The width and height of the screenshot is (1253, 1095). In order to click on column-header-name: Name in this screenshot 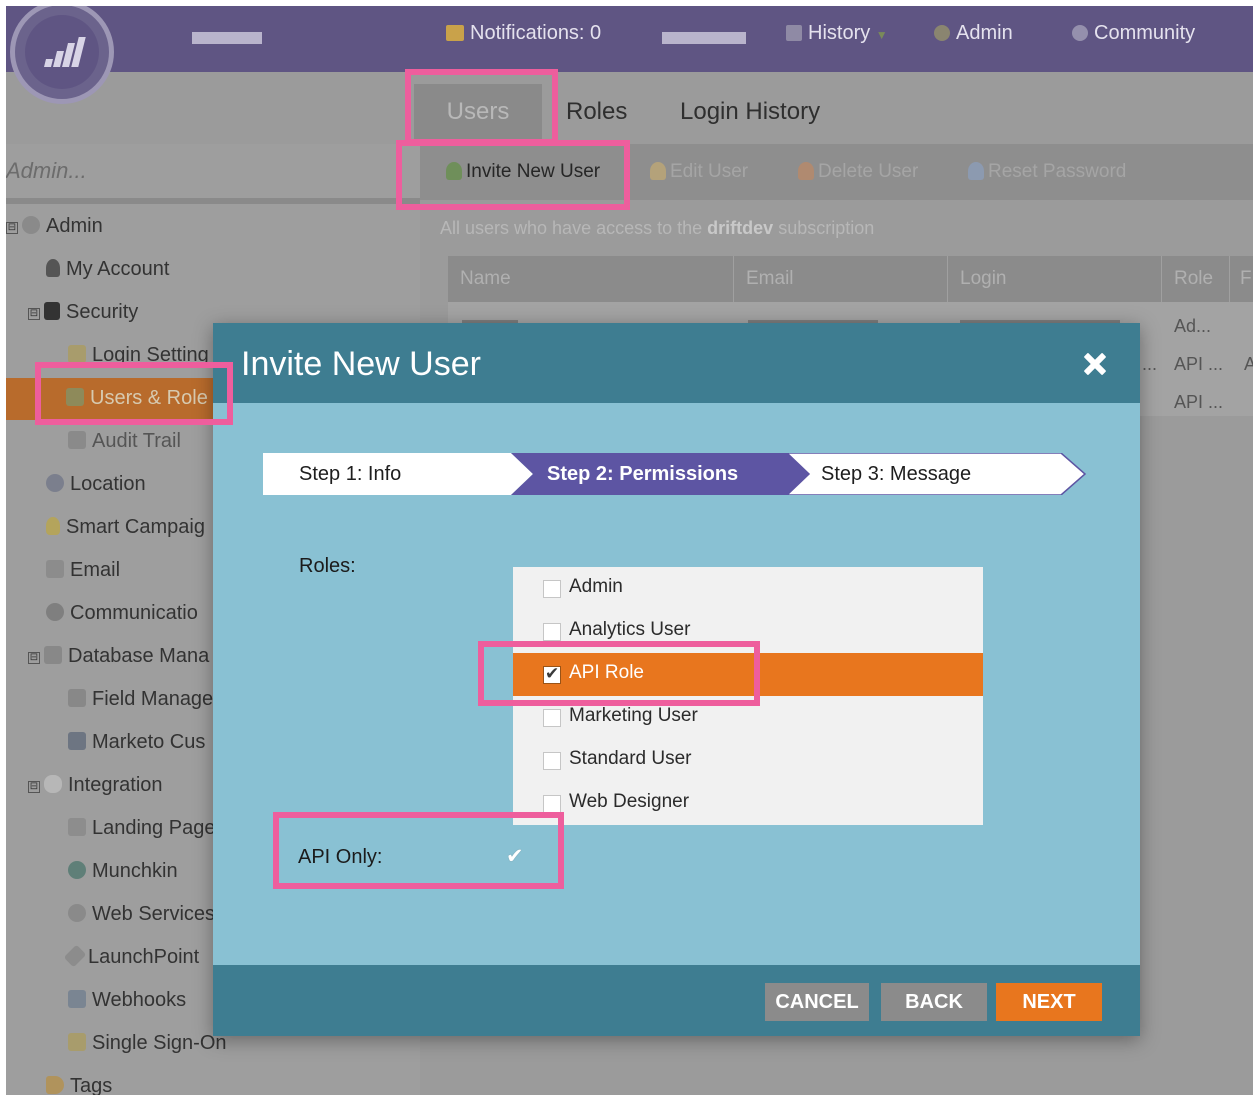, I will do `click(591, 279)`.